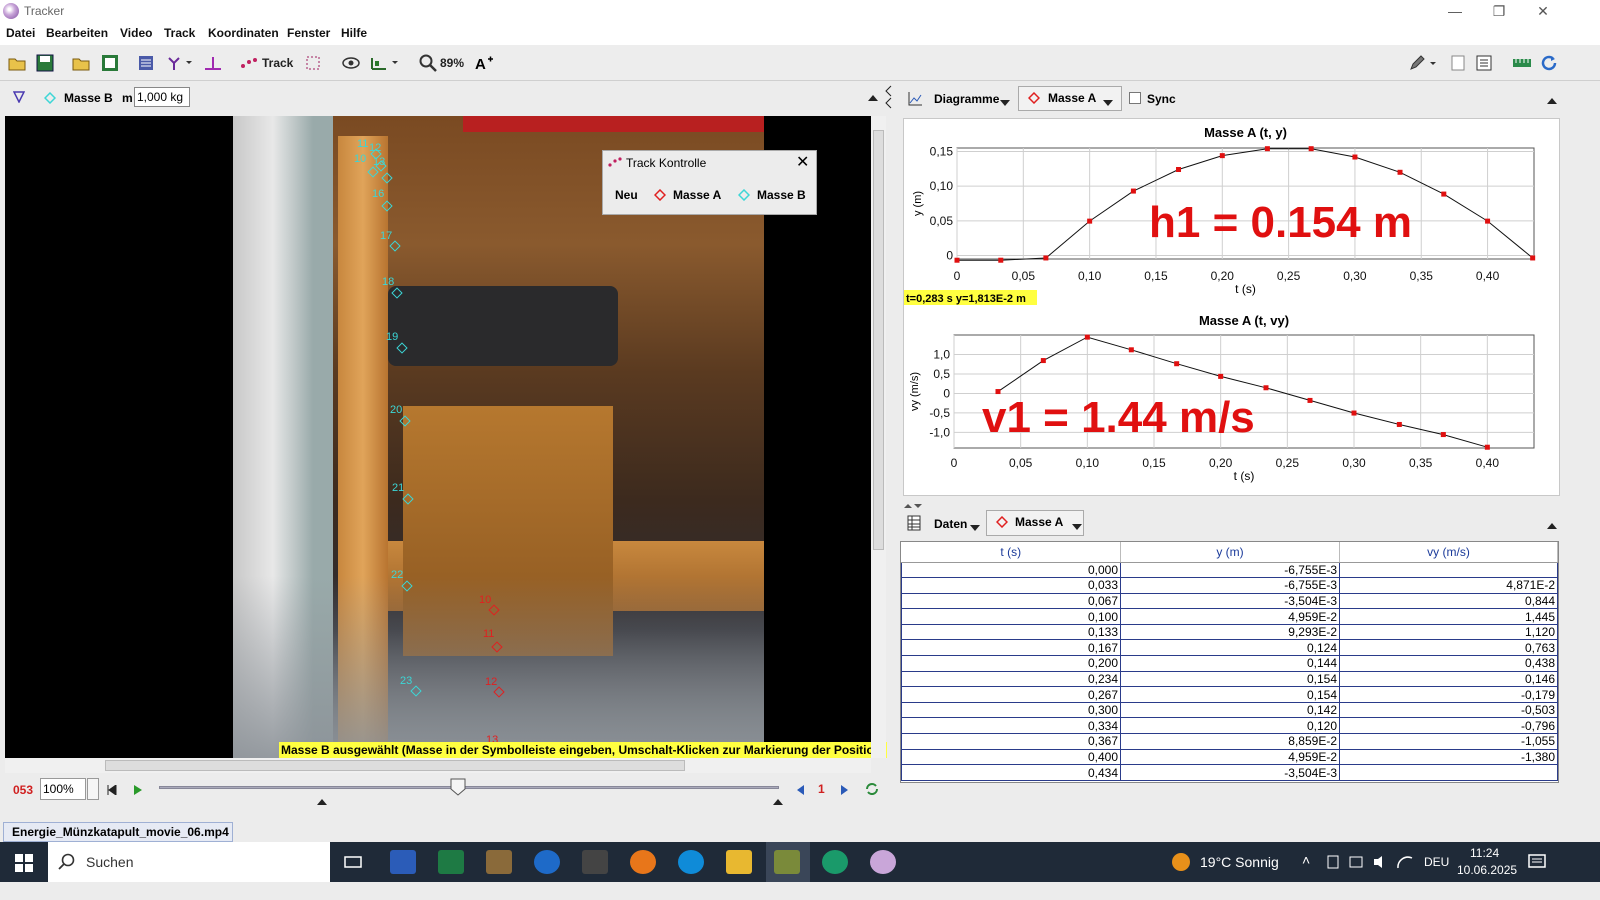 Image resolution: width=1600 pixels, height=900 pixels. I want to click on cell-t: 0,167, so click(1011, 648).